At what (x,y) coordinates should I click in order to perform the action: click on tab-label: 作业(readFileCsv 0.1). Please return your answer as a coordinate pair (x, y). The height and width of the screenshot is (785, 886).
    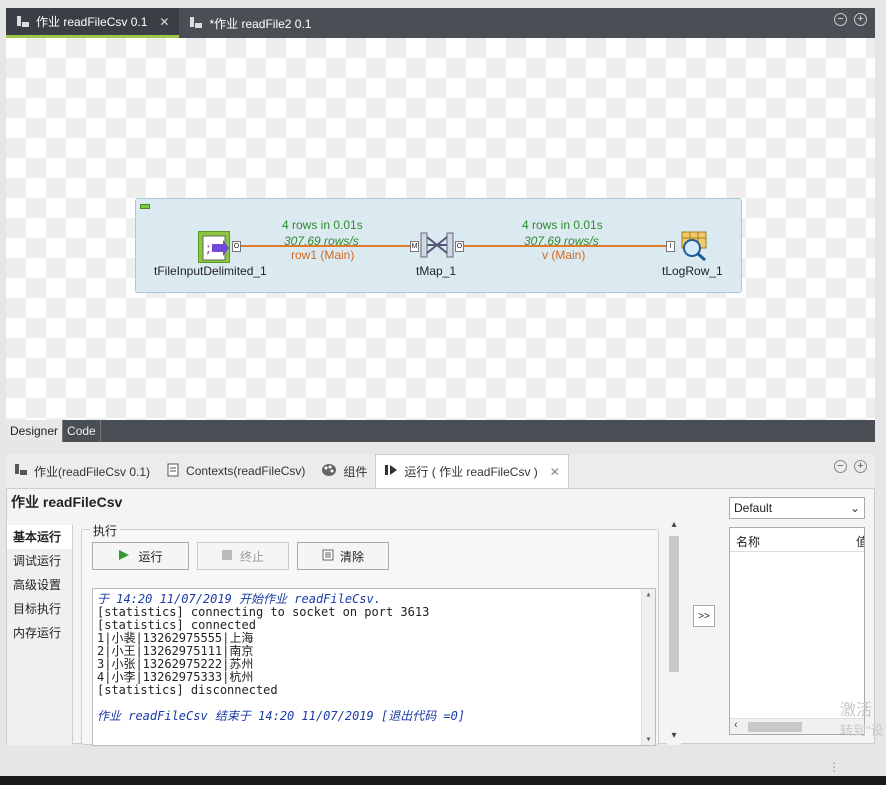
    Looking at the image, I should click on (92, 471).